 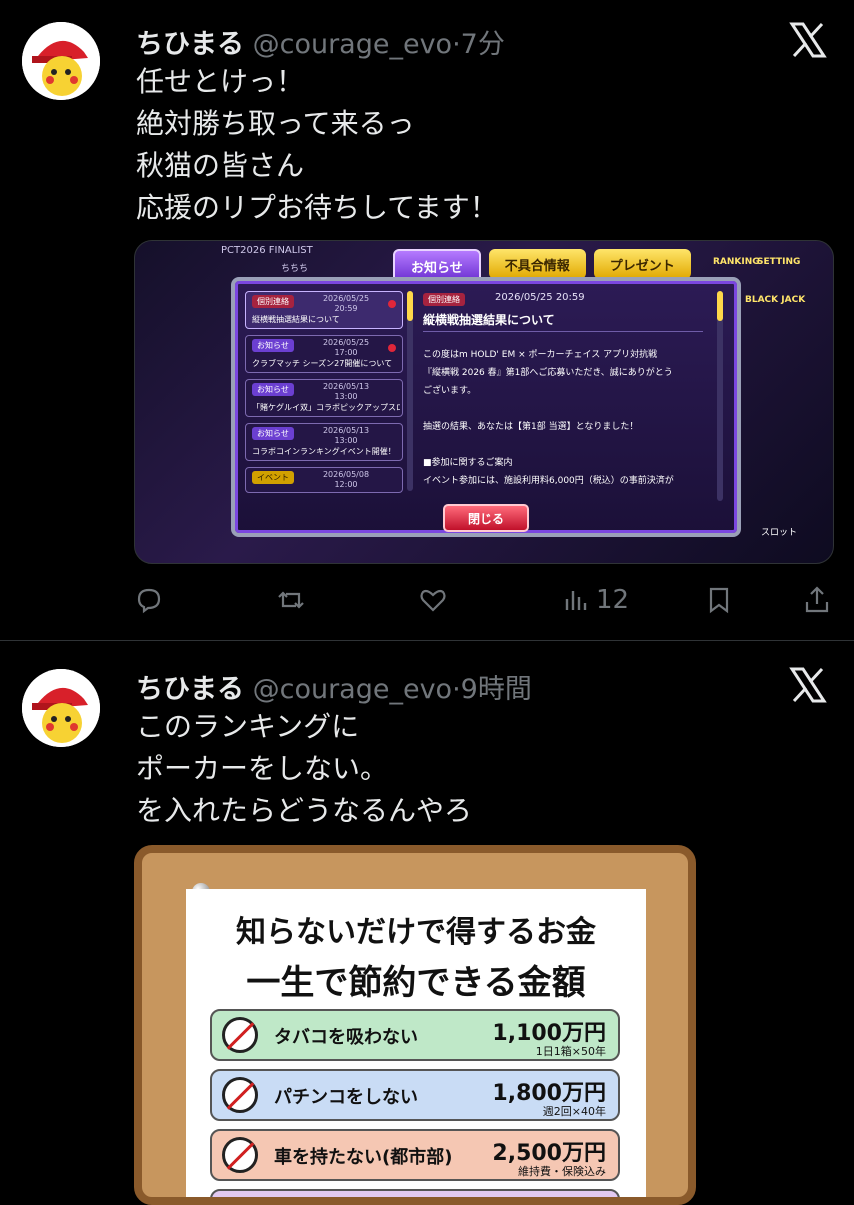 I want to click on retweet-icon, so click(x=291, y=600).